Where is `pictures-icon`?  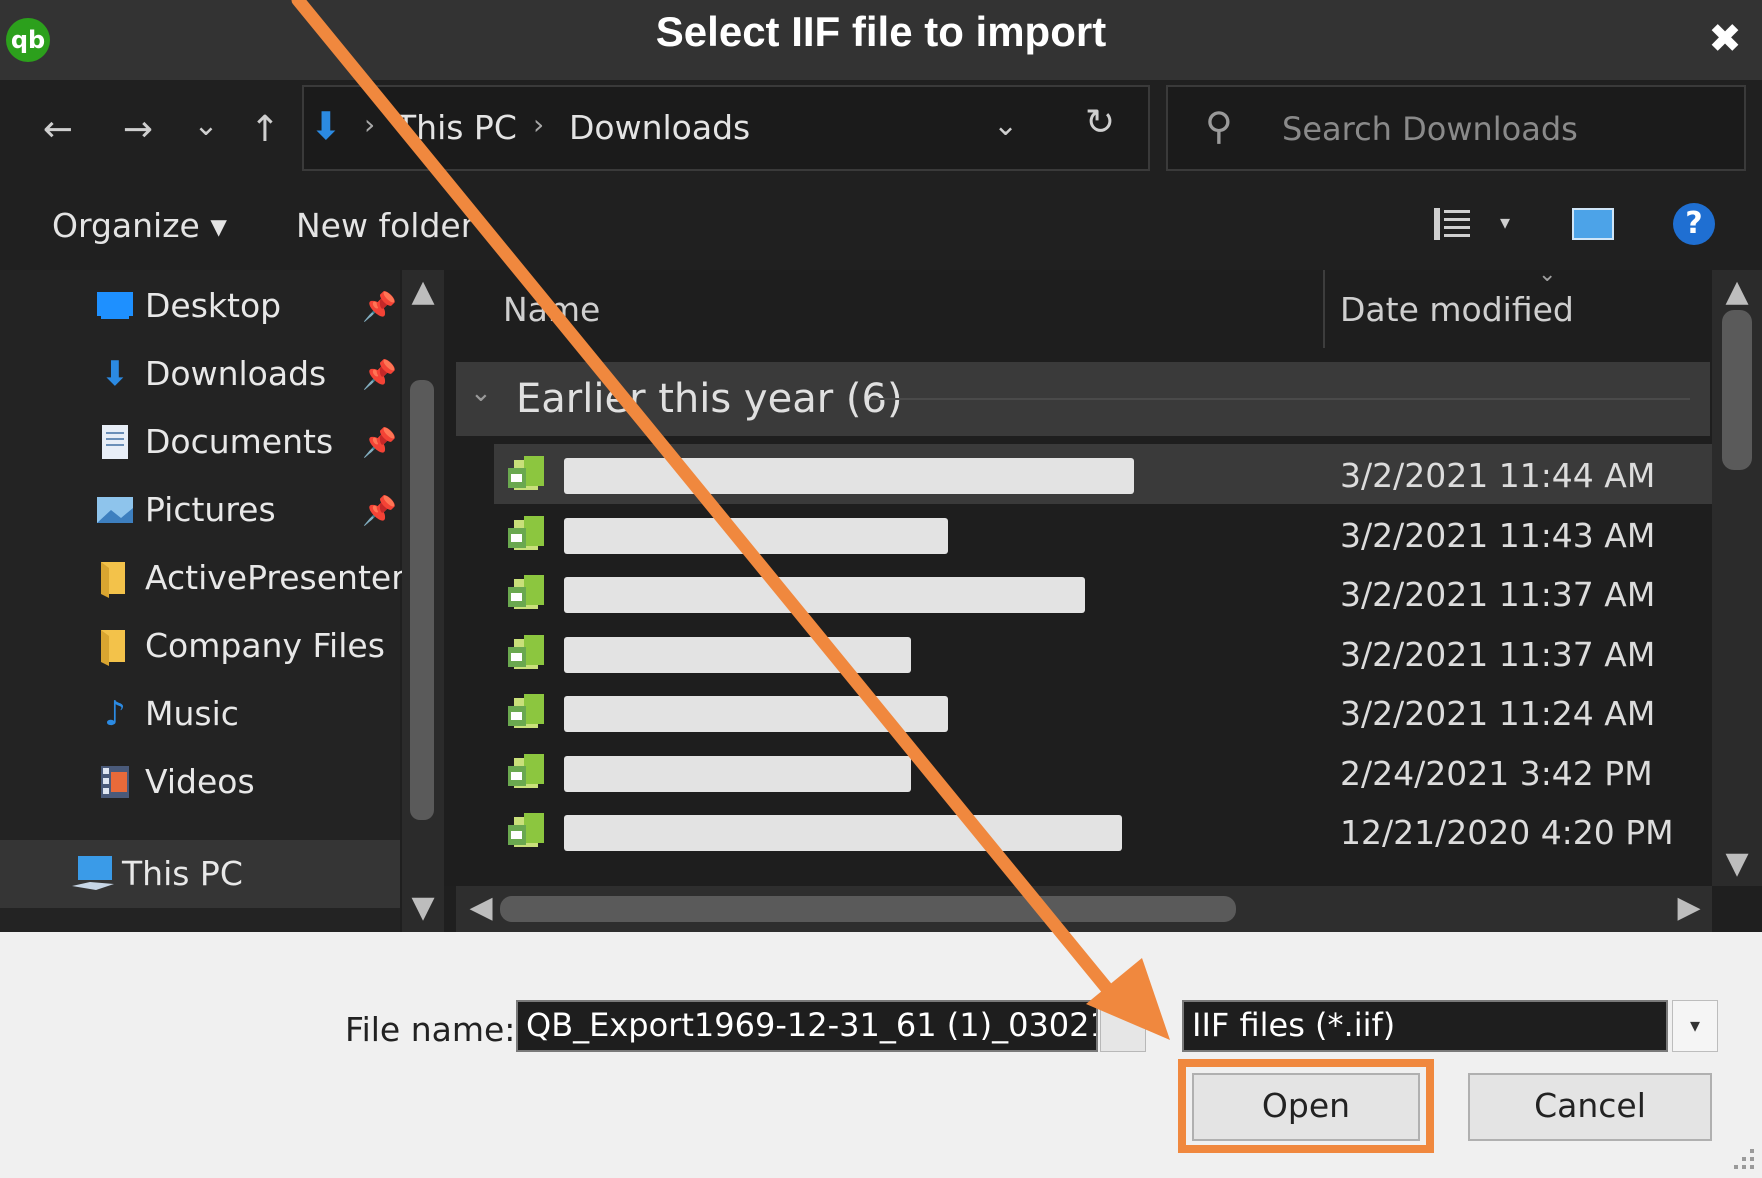 pictures-icon is located at coordinates (115, 510).